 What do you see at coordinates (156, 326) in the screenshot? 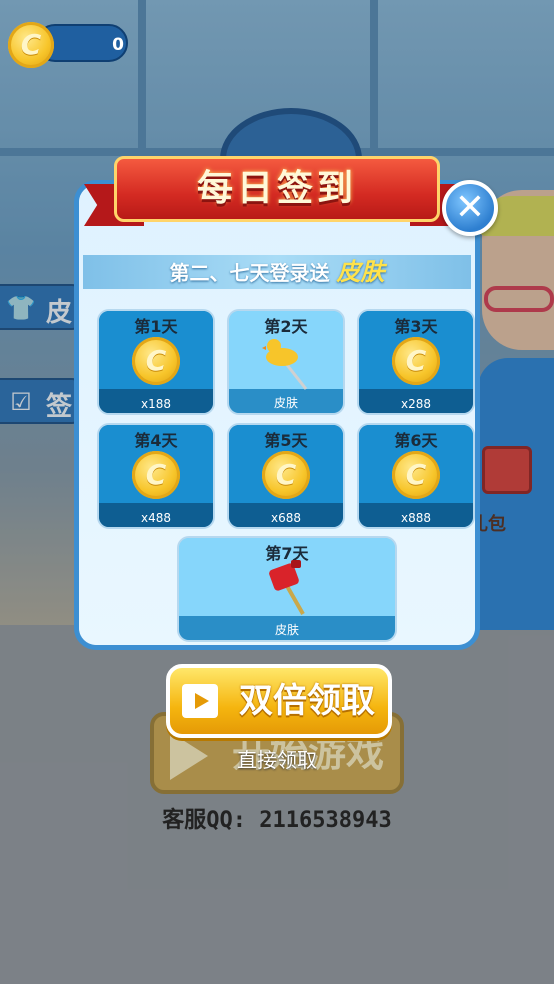
I see `day-title: 第1天` at bounding box center [156, 326].